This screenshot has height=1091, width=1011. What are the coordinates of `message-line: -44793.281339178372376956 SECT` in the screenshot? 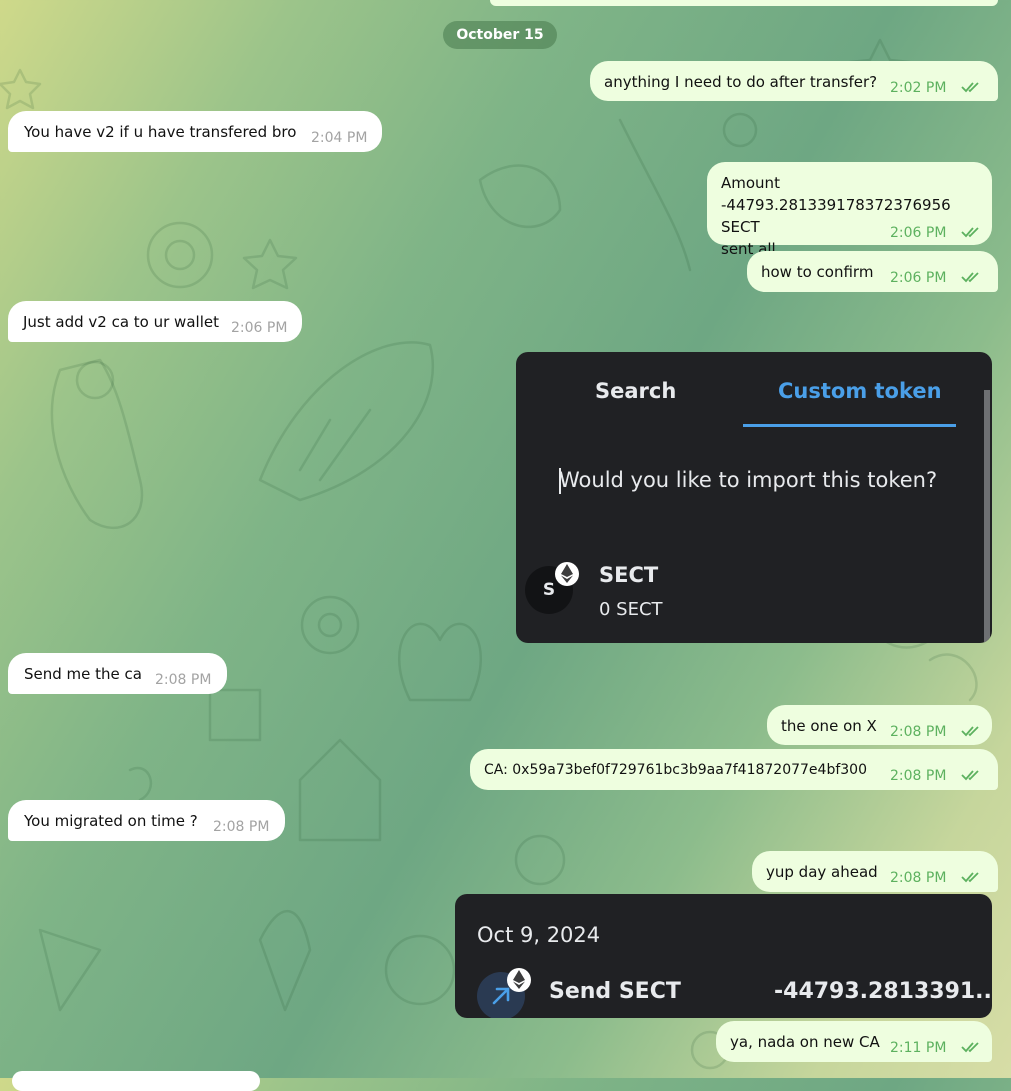 It's located at (836, 216).